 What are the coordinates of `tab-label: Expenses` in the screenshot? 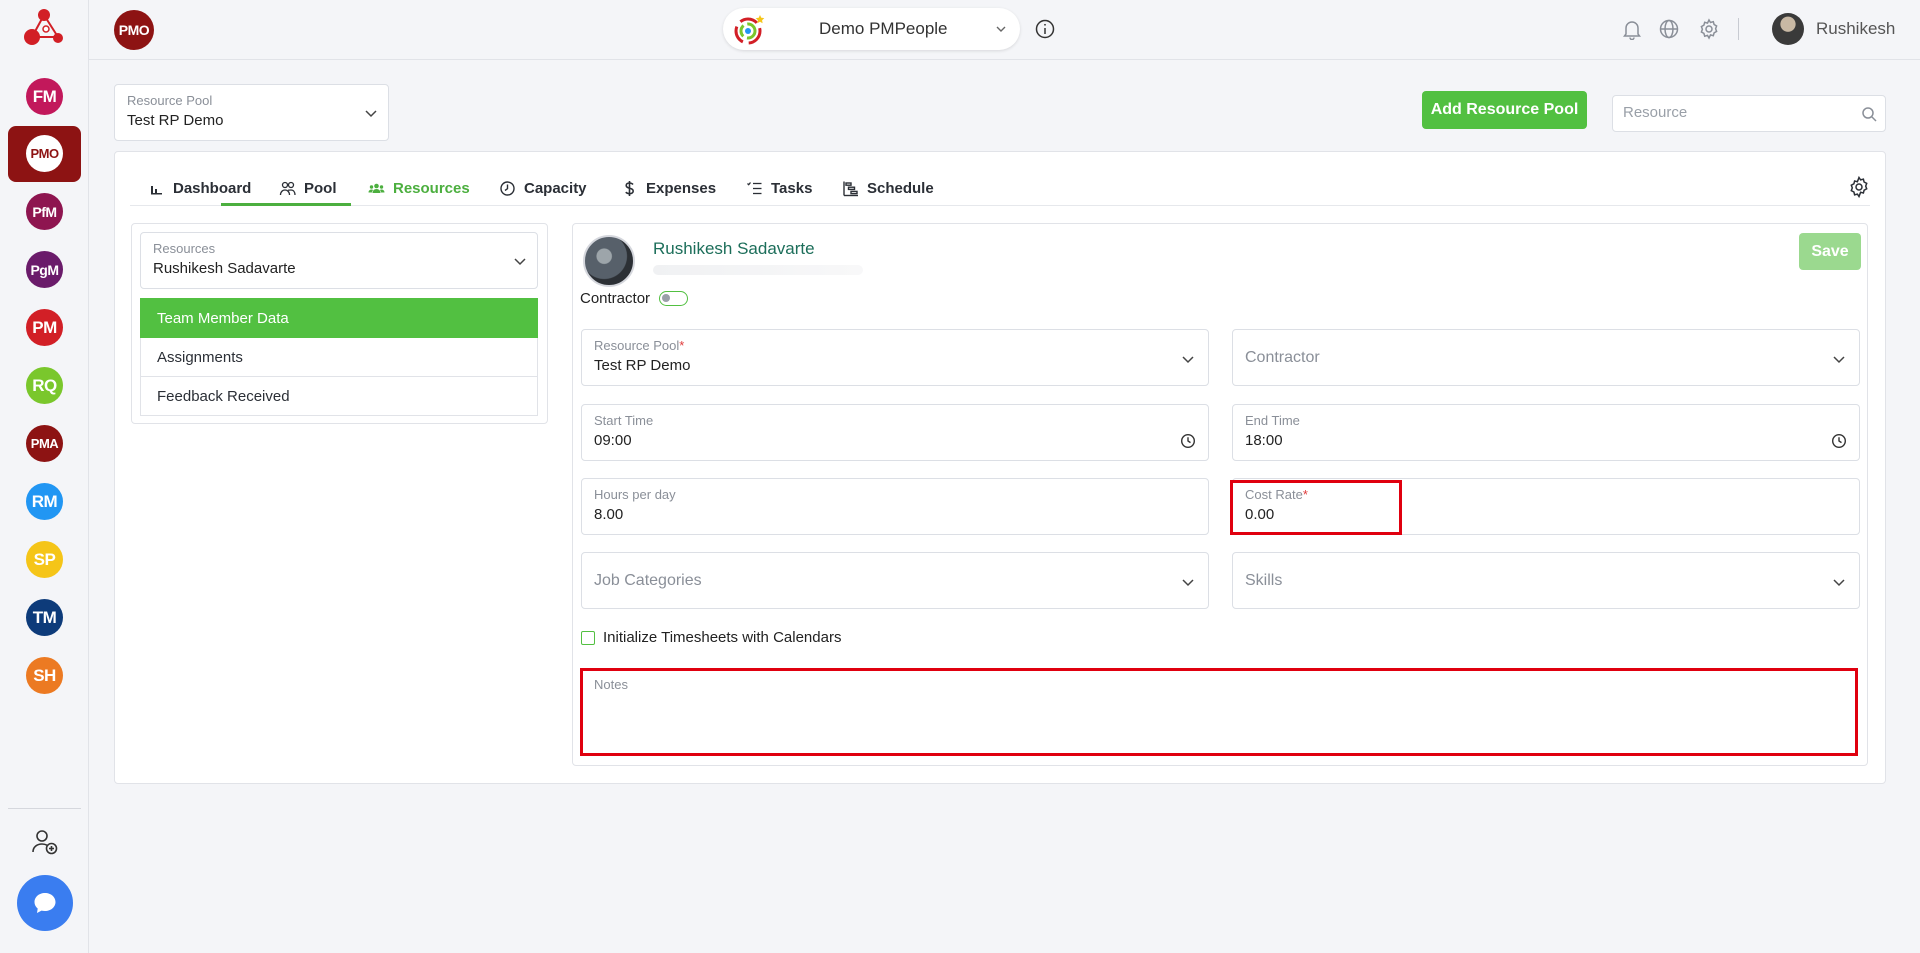 It's located at (681, 188).